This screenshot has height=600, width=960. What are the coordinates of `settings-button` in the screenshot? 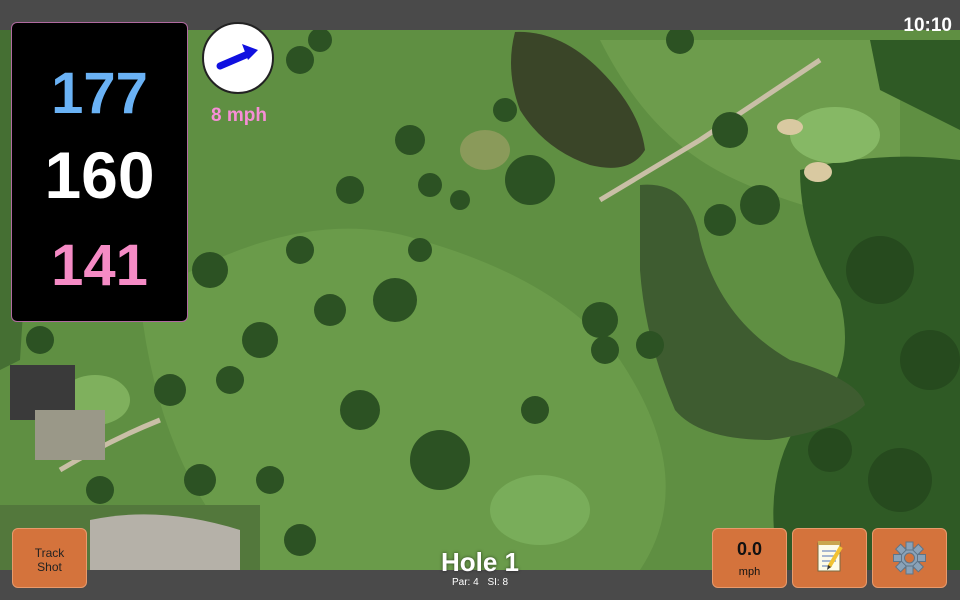 It's located at (909, 558).